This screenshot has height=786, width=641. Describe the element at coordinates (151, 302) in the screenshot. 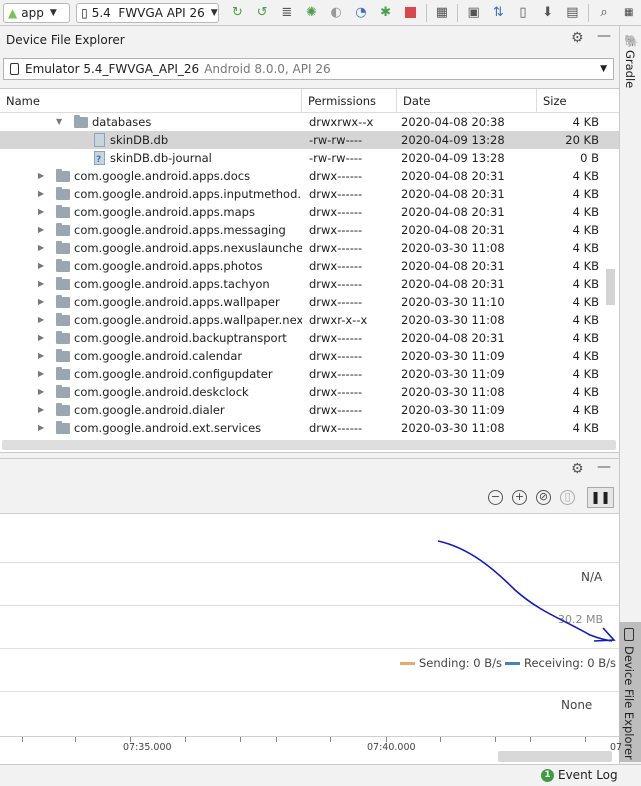

I see `name-cell: ▶ com.google.android.apps.wallpaper` at that location.